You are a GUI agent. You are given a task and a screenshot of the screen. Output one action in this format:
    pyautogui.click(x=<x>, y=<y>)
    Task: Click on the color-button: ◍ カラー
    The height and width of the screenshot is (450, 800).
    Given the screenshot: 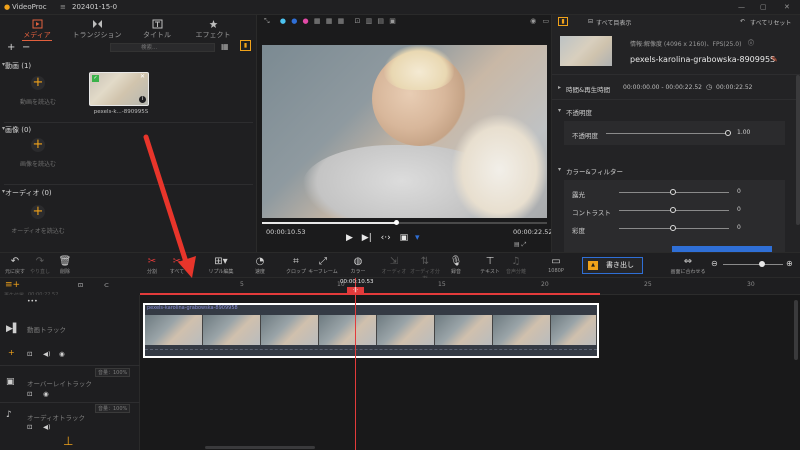 What is the action you would take?
    pyautogui.click(x=358, y=265)
    